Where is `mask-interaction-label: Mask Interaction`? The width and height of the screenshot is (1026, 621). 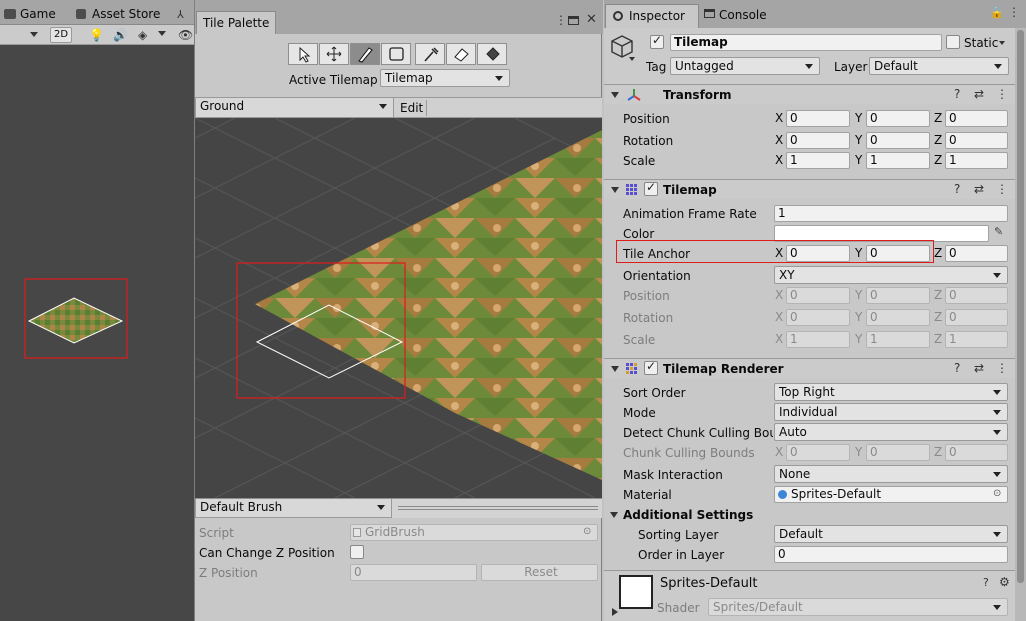
mask-interaction-label: Mask Interaction is located at coordinates (673, 475).